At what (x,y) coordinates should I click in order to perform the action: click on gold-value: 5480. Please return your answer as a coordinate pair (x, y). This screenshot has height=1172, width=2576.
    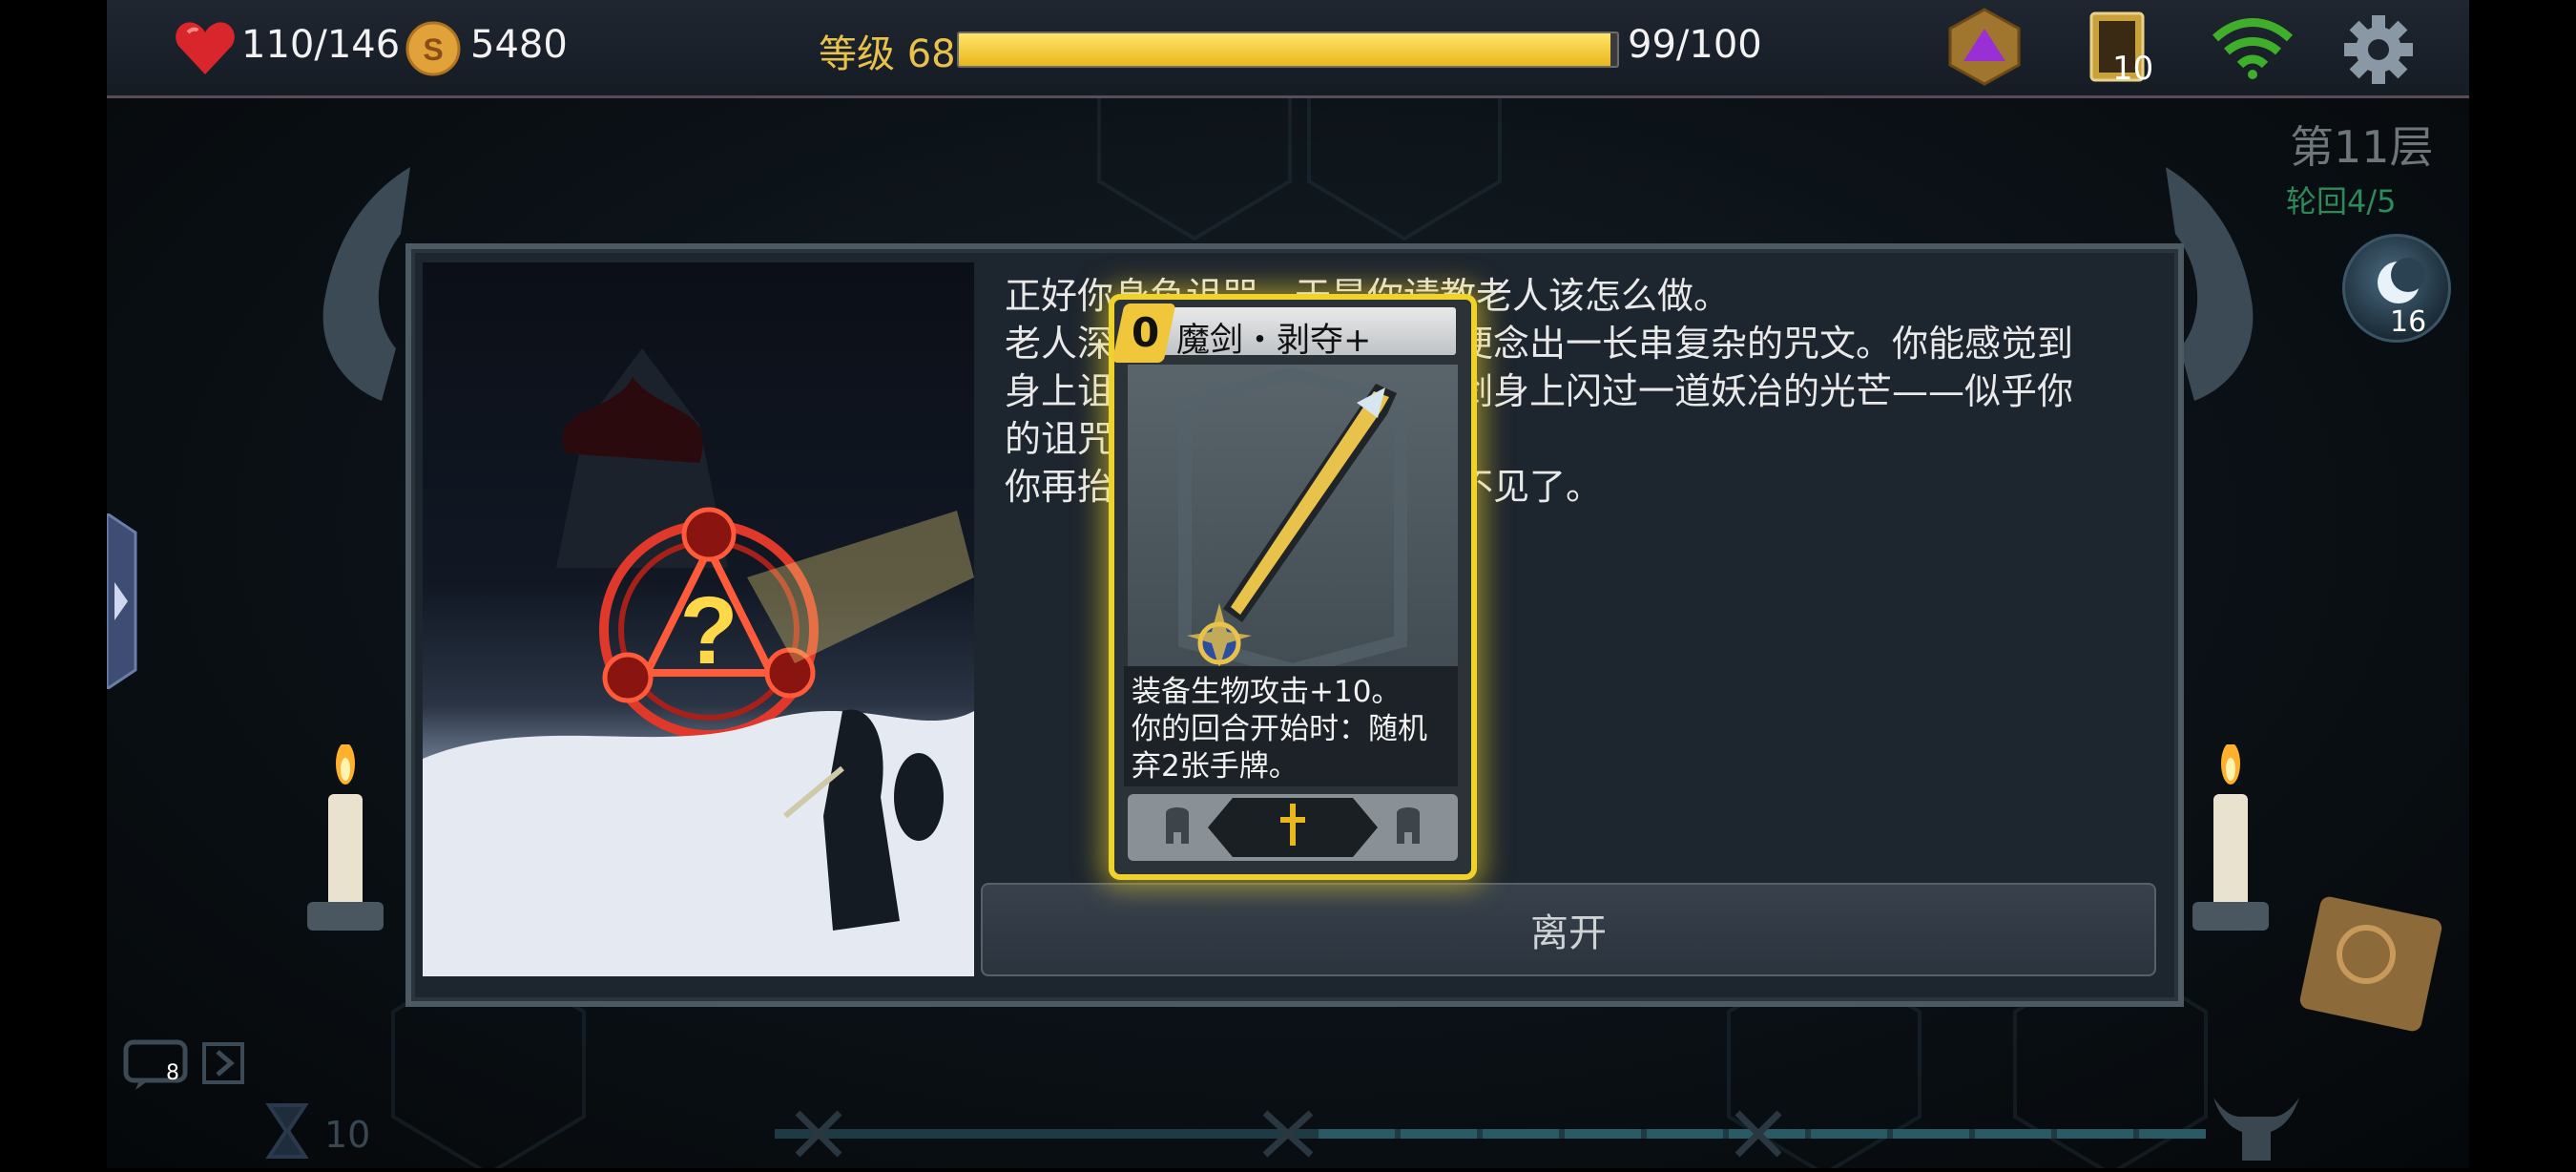
    Looking at the image, I should click on (519, 45).